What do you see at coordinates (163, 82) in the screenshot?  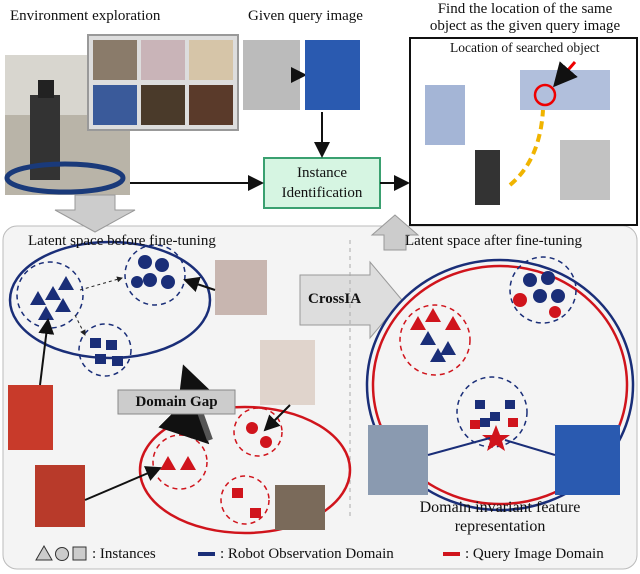 I see `observation-thumbnails` at bounding box center [163, 82].